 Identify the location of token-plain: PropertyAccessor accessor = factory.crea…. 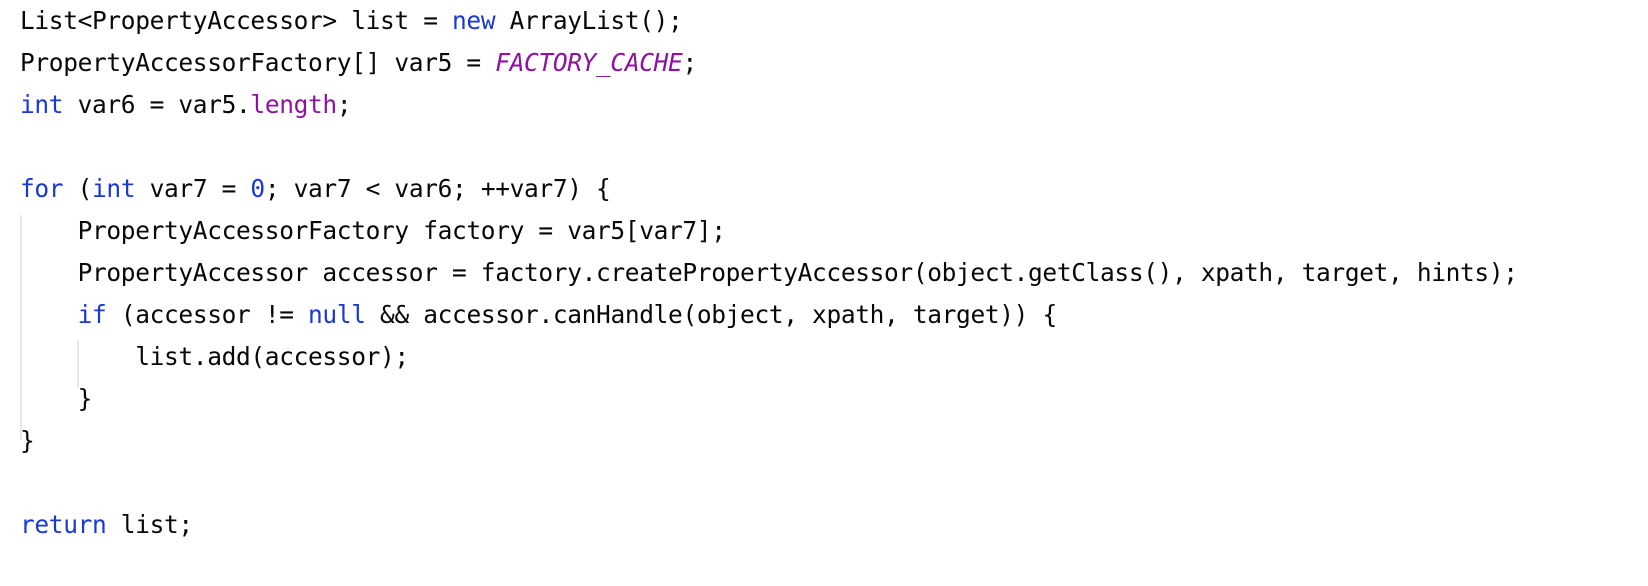
(769, 272).